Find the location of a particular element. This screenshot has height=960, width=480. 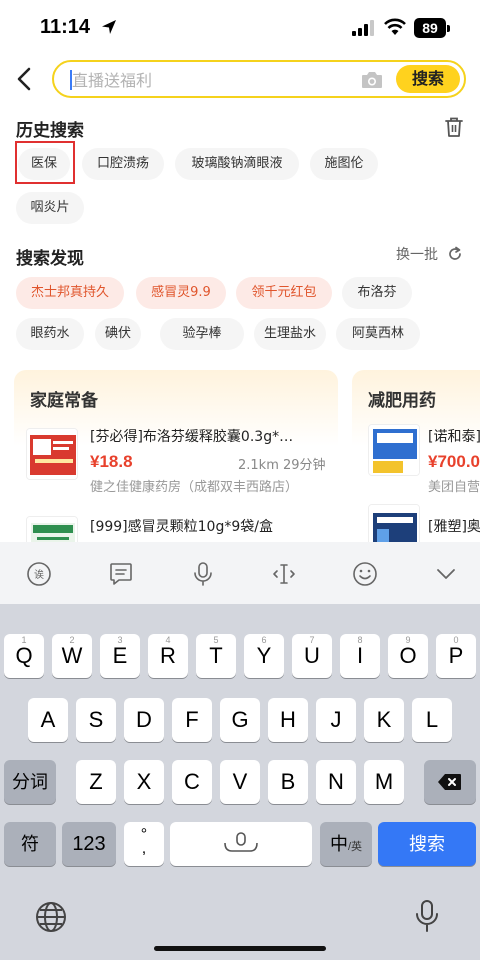

cellular-signal-icon is located at coordinates (363, 28).